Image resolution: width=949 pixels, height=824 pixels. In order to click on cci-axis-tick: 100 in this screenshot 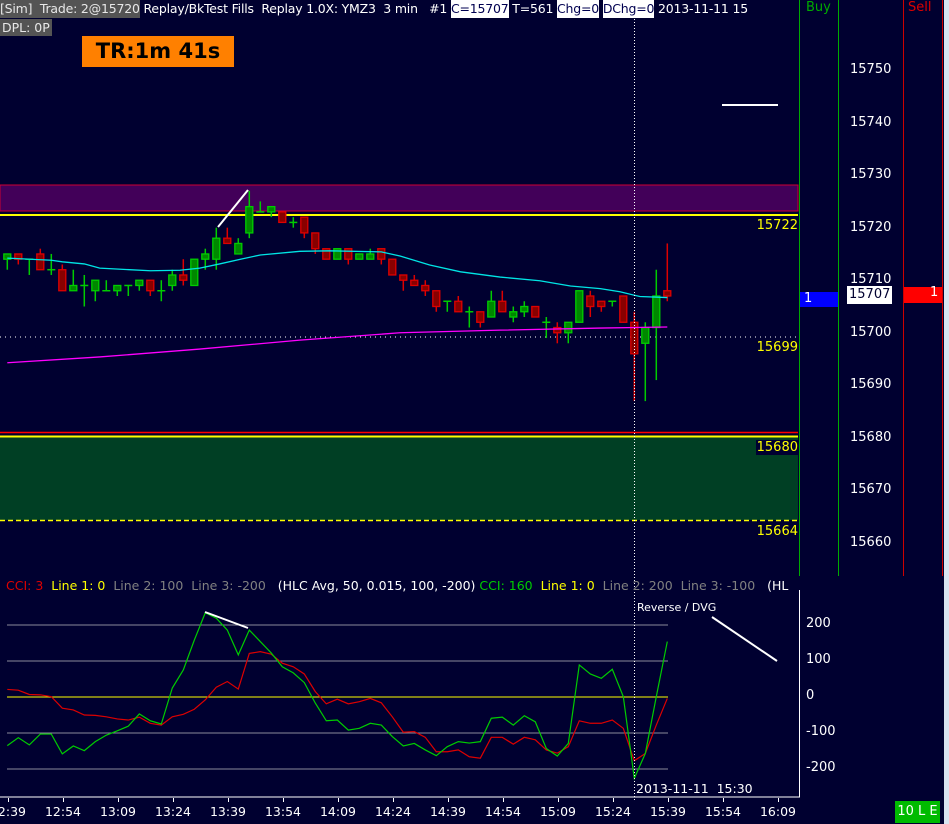, I will do `click(818, 659)`.